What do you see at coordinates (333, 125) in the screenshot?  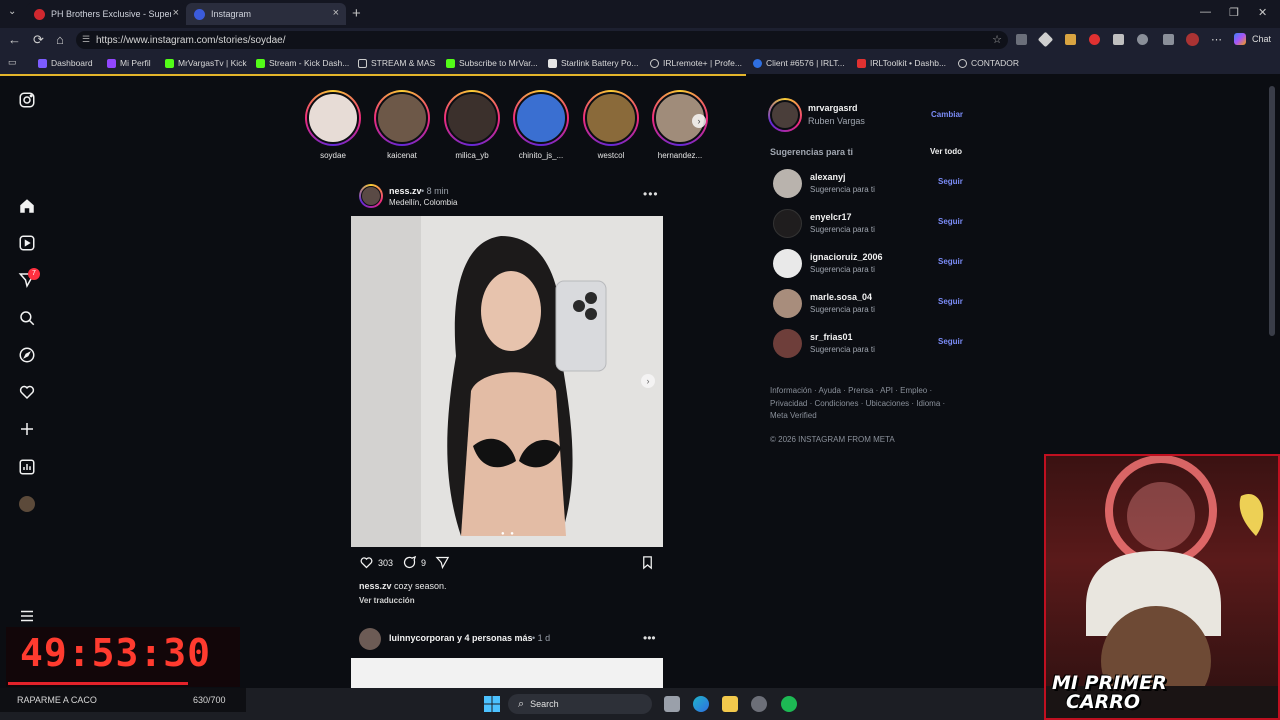 I see `story-soydae: soydae` at bounding box center [333, 125].